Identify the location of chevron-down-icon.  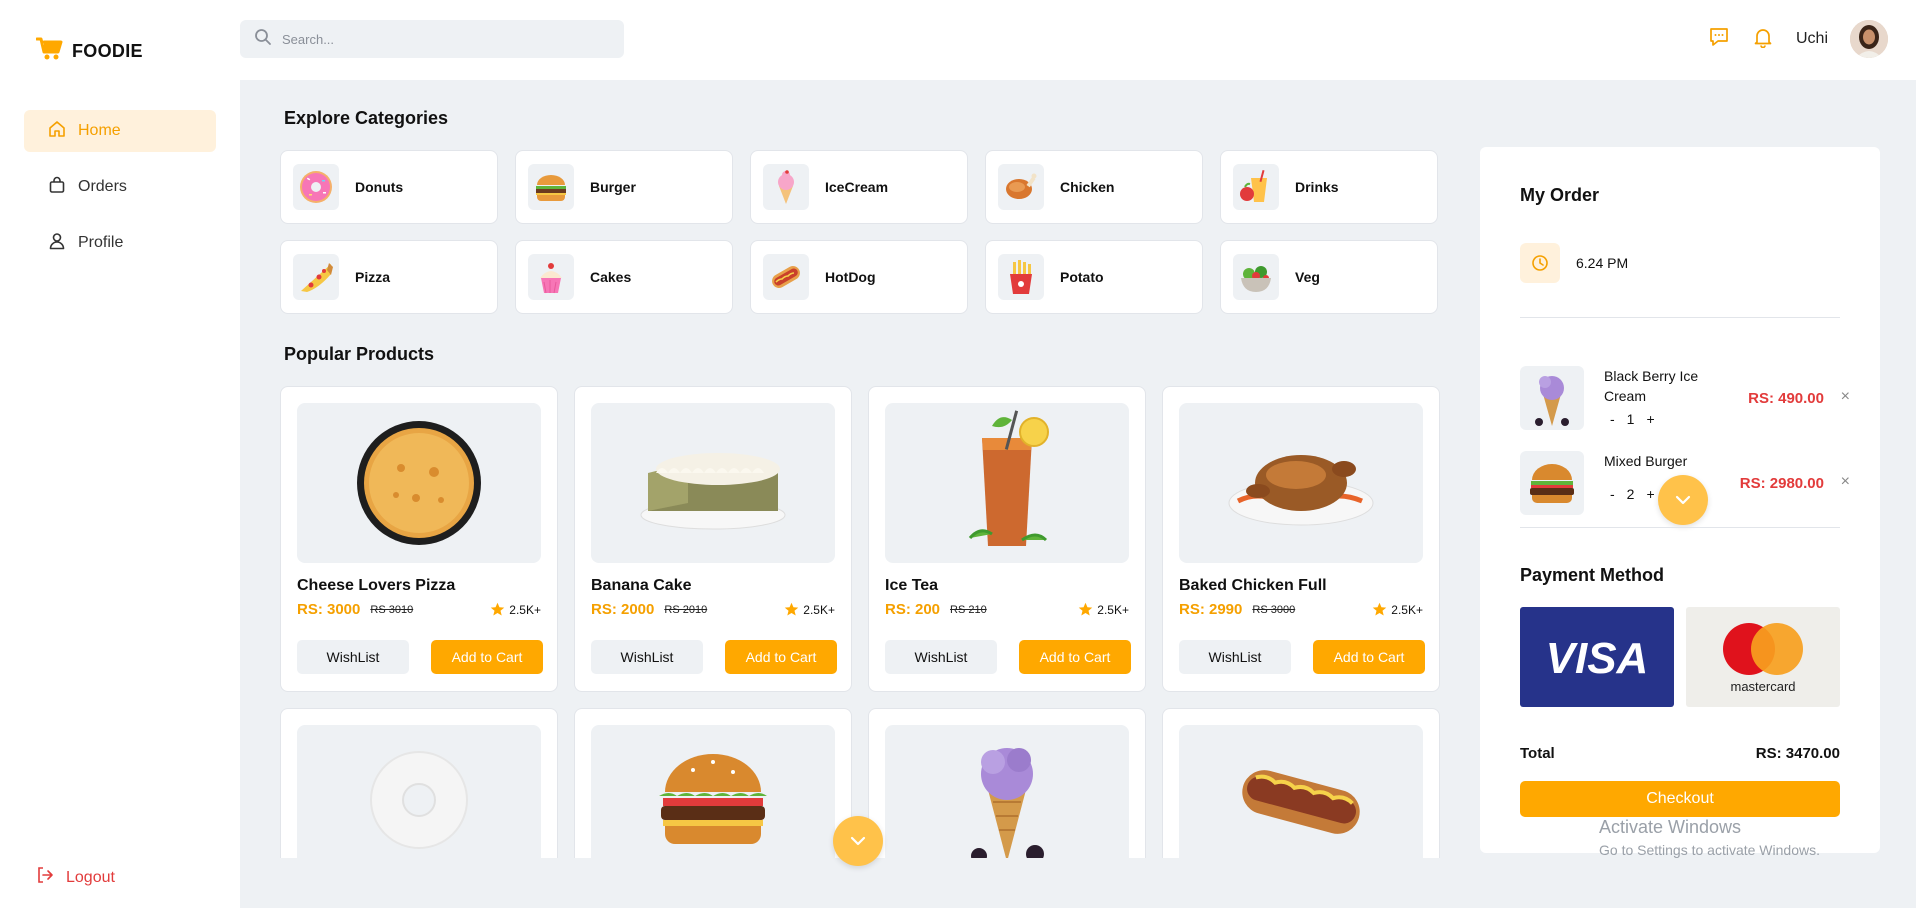
(858, 841).